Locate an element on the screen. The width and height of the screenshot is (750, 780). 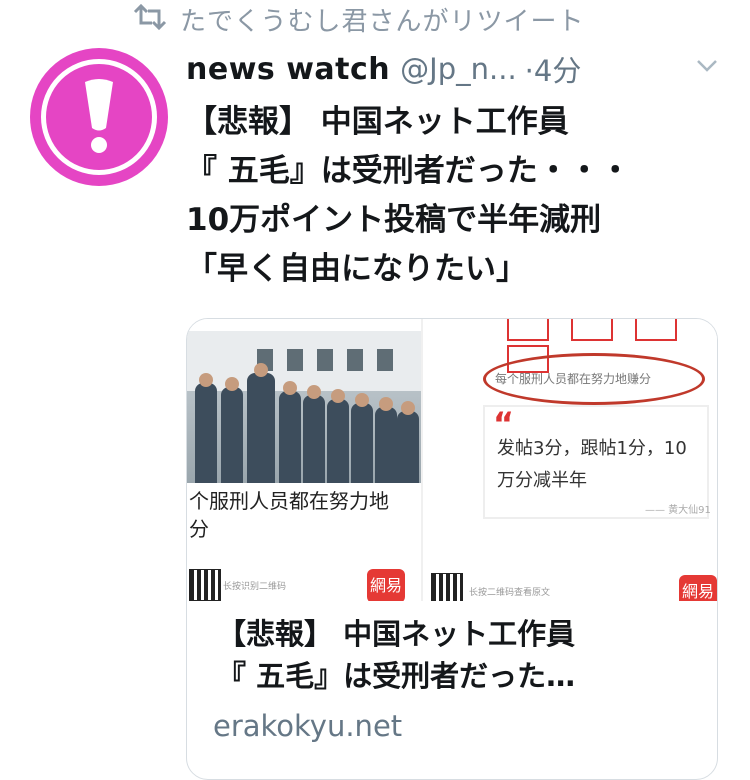
left-panel-caption: 个服刑人员都在努力地 分 is located at coordinates (305, 515).